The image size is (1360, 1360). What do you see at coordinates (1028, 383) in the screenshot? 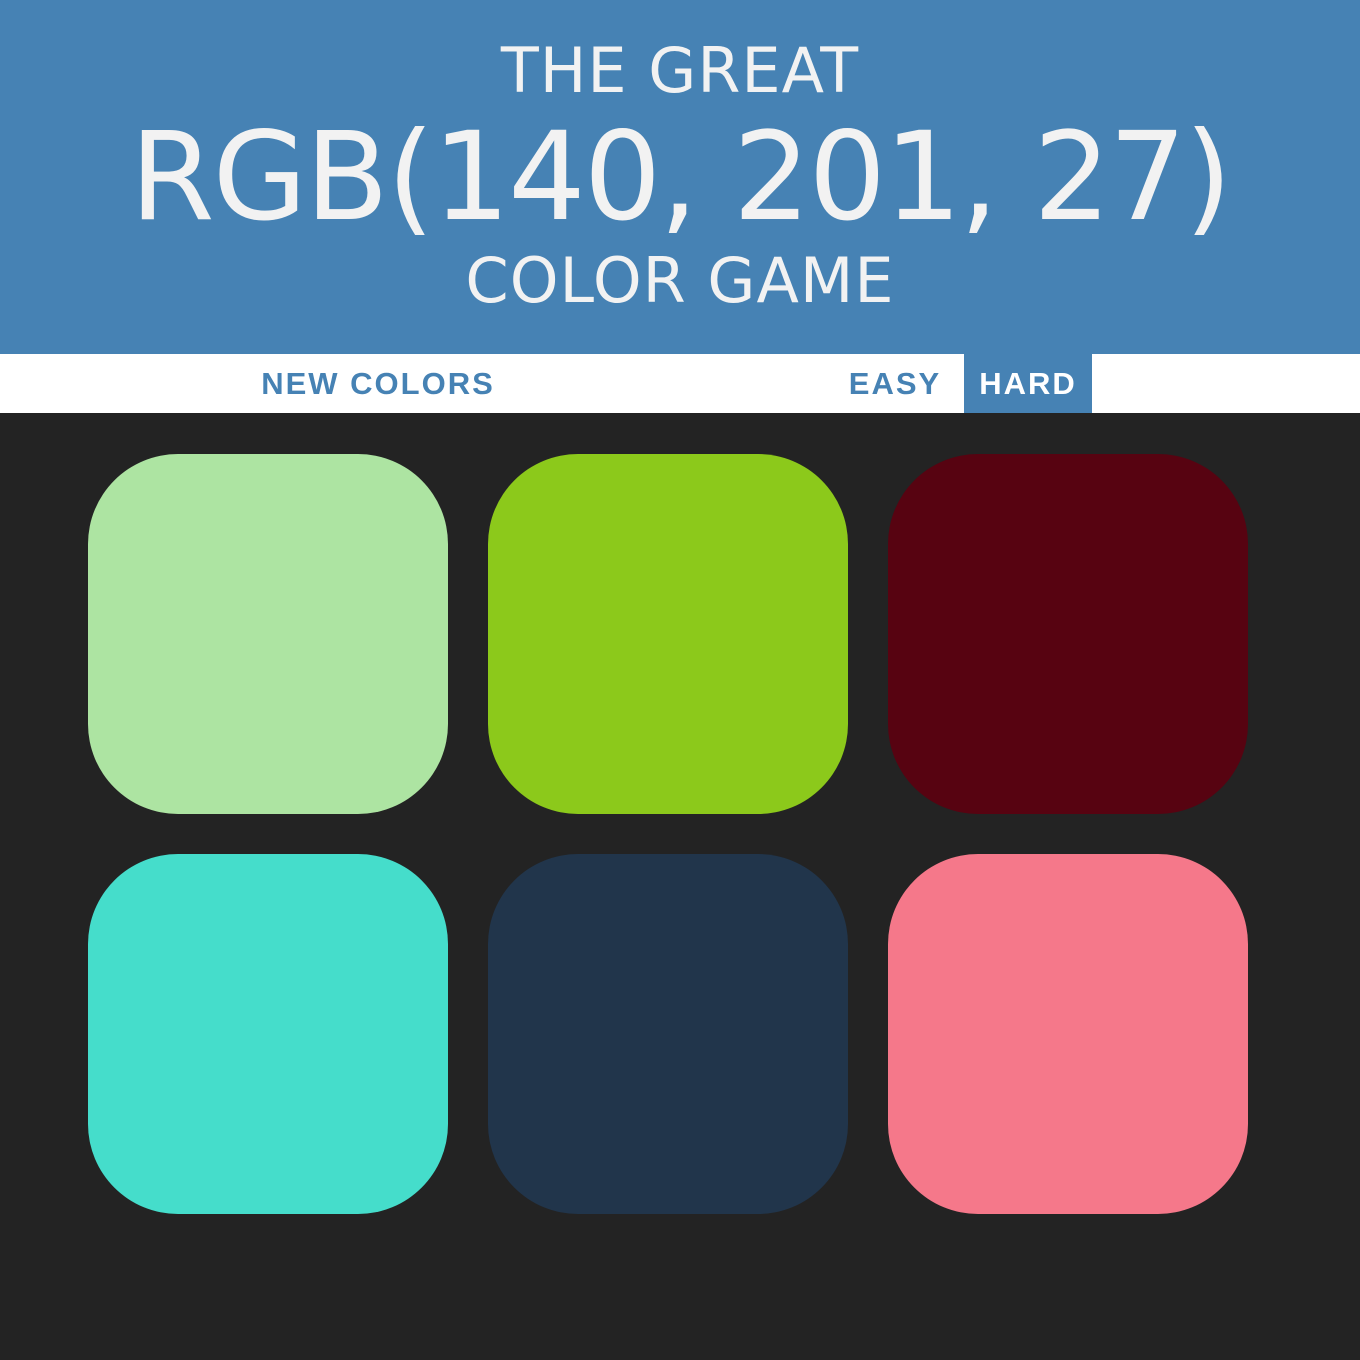
I see `hard-mode-button: HARD` at bounding box center [1028, 383].